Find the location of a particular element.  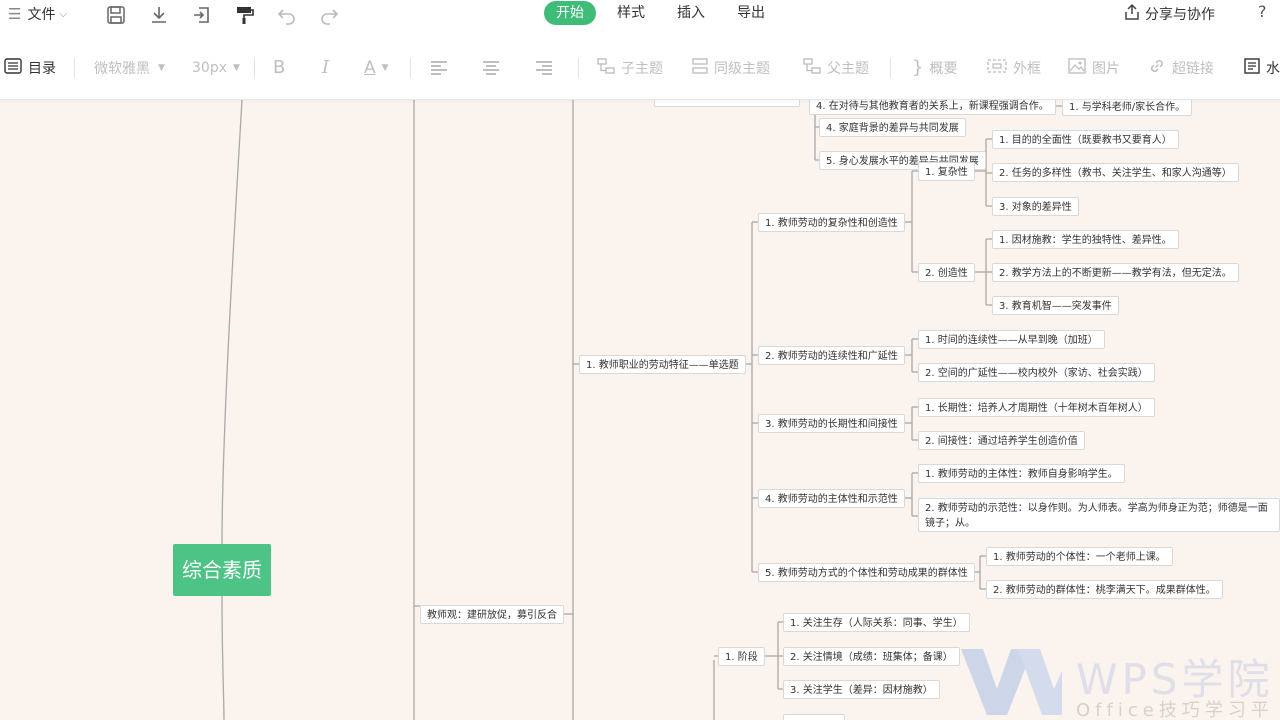

summary-button: } 概要 is located at coordinates (934, 67).